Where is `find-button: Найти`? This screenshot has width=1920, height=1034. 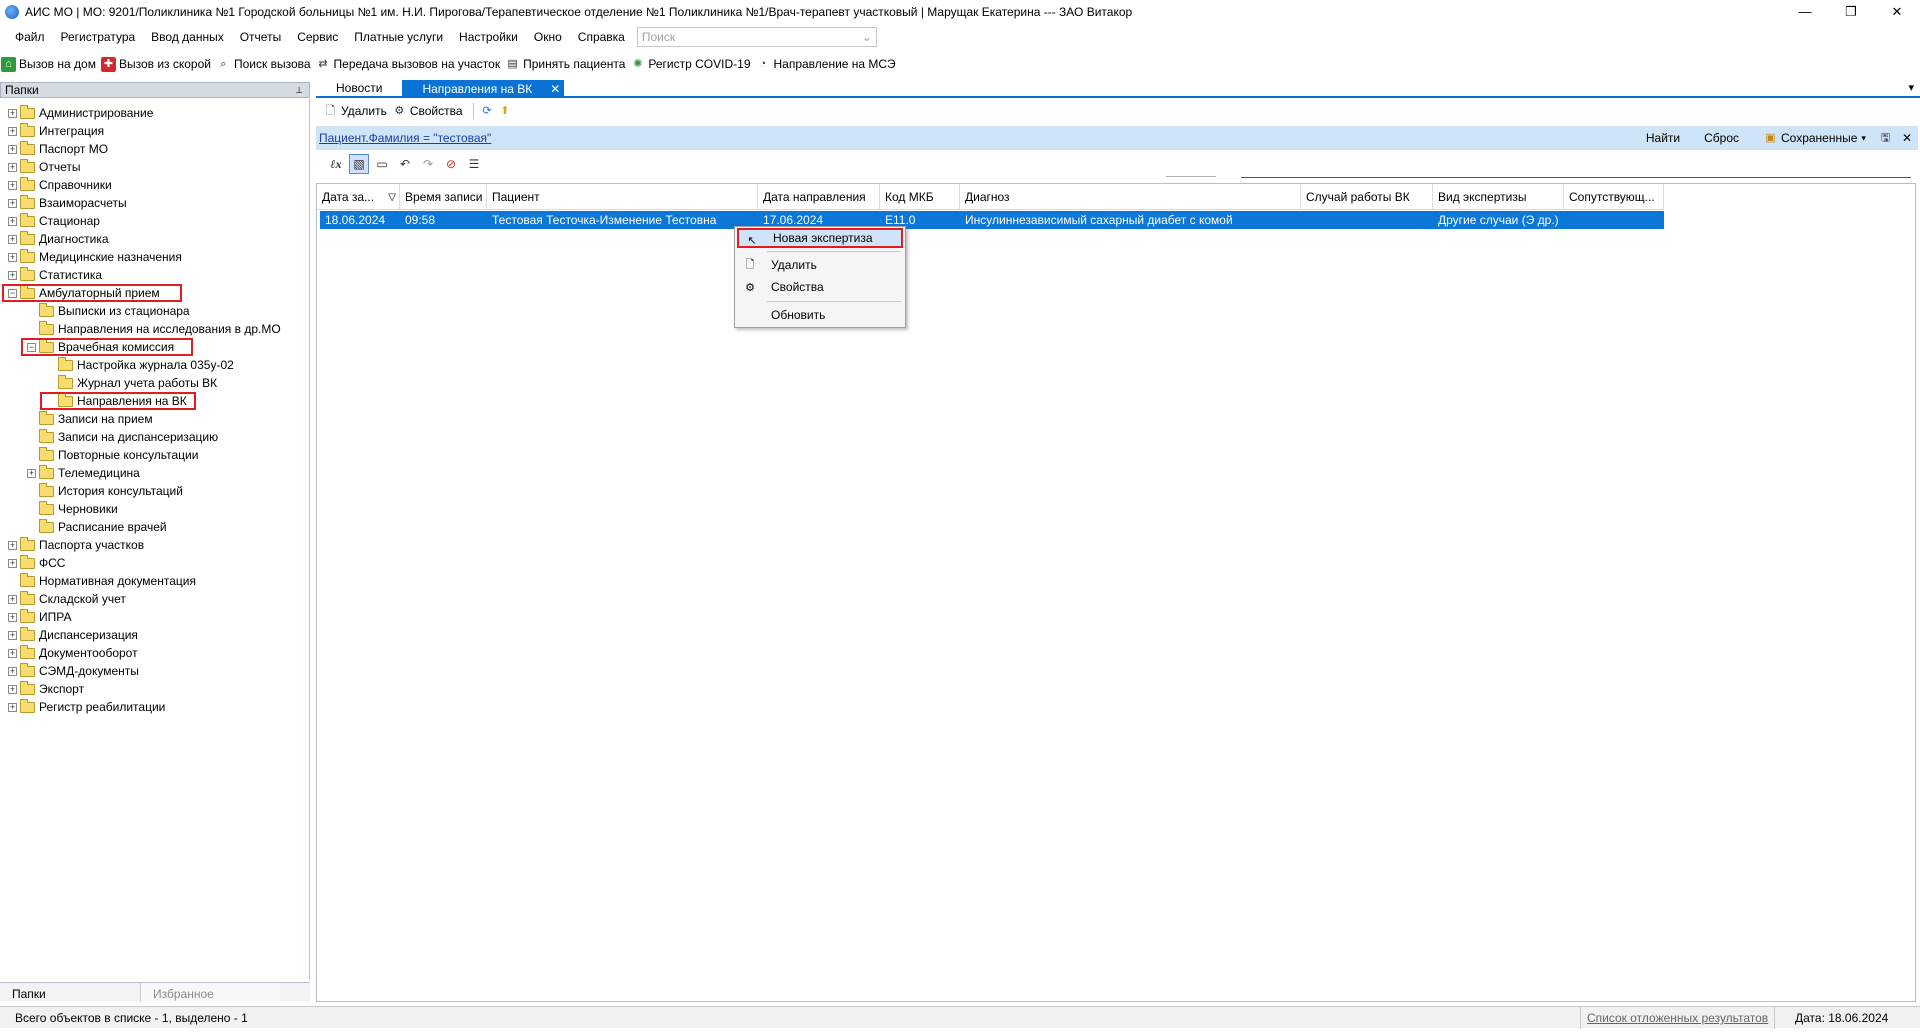 find-button: Найти is located at coordinates (1663, 138).